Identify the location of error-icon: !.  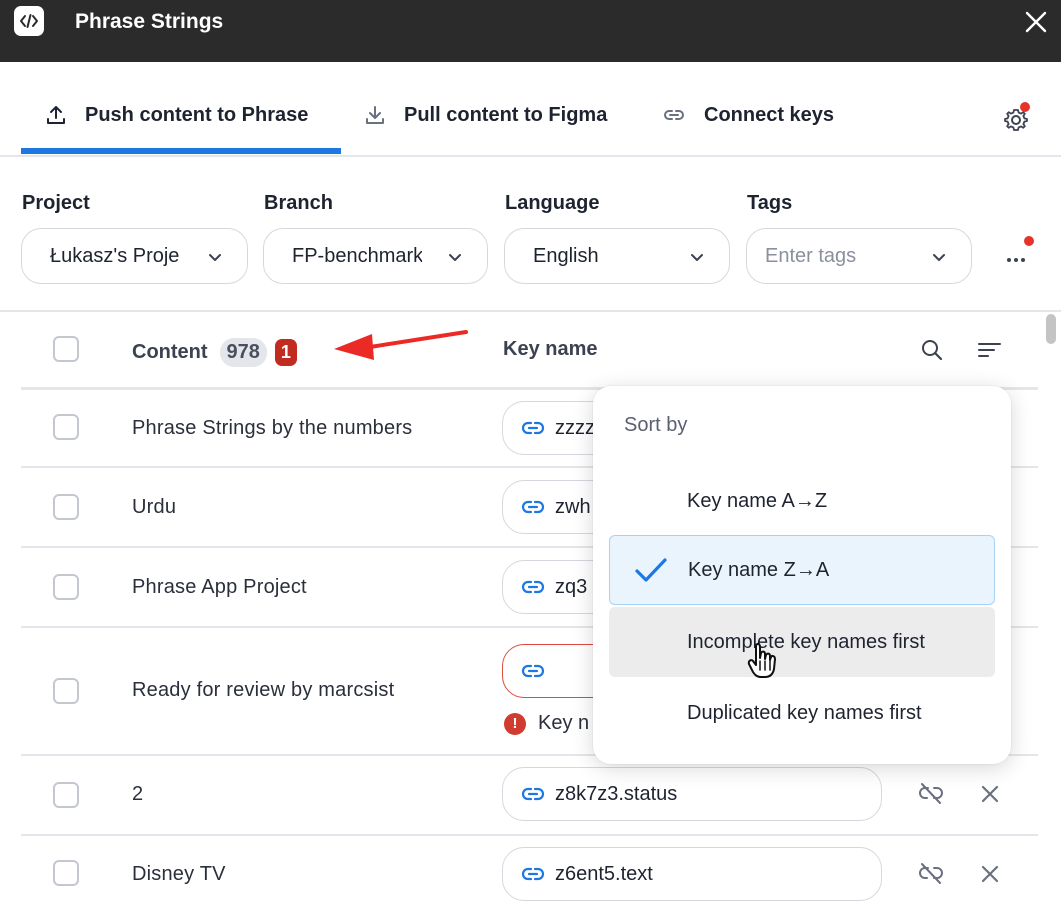
(515, 723).